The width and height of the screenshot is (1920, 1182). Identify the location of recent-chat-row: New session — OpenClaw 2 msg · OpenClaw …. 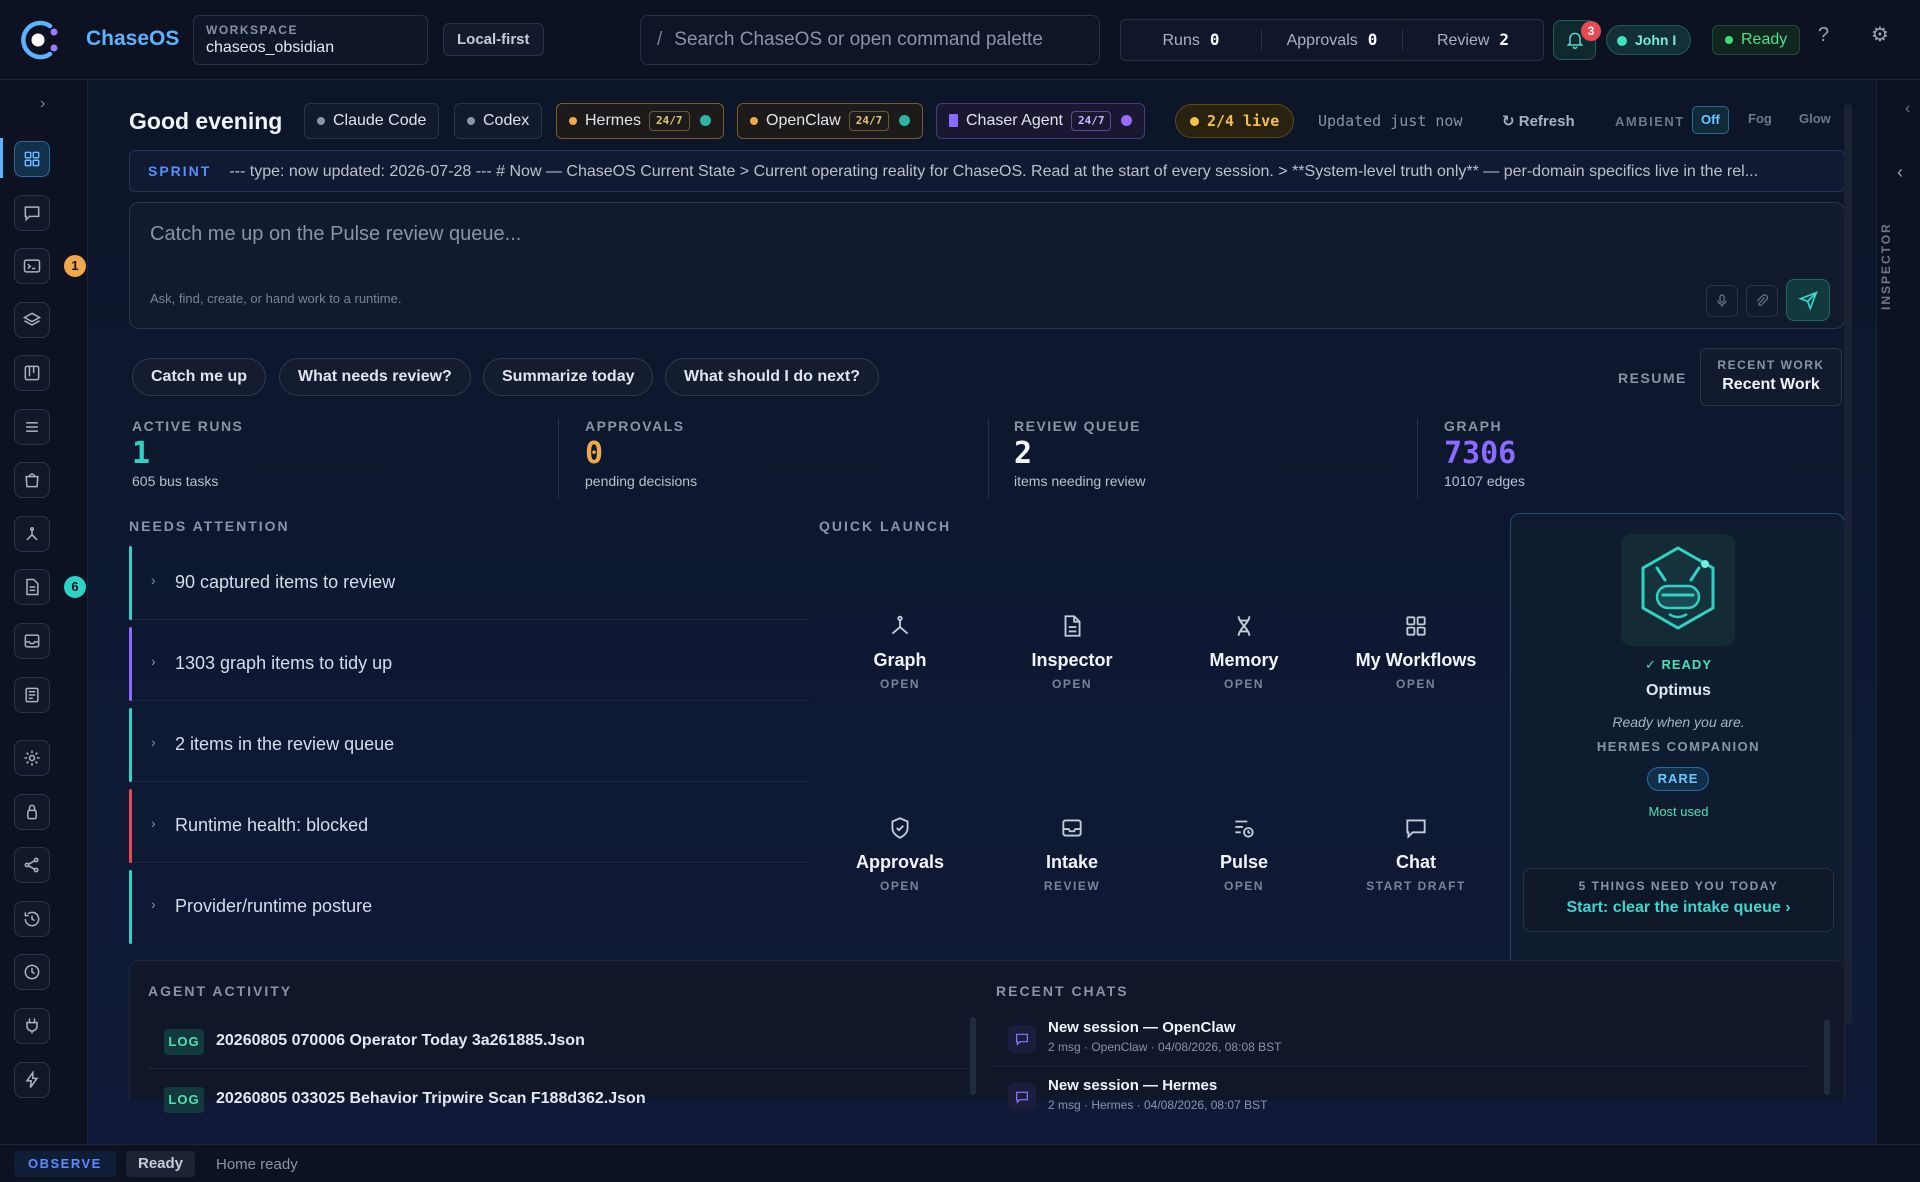
(1401, 1039).